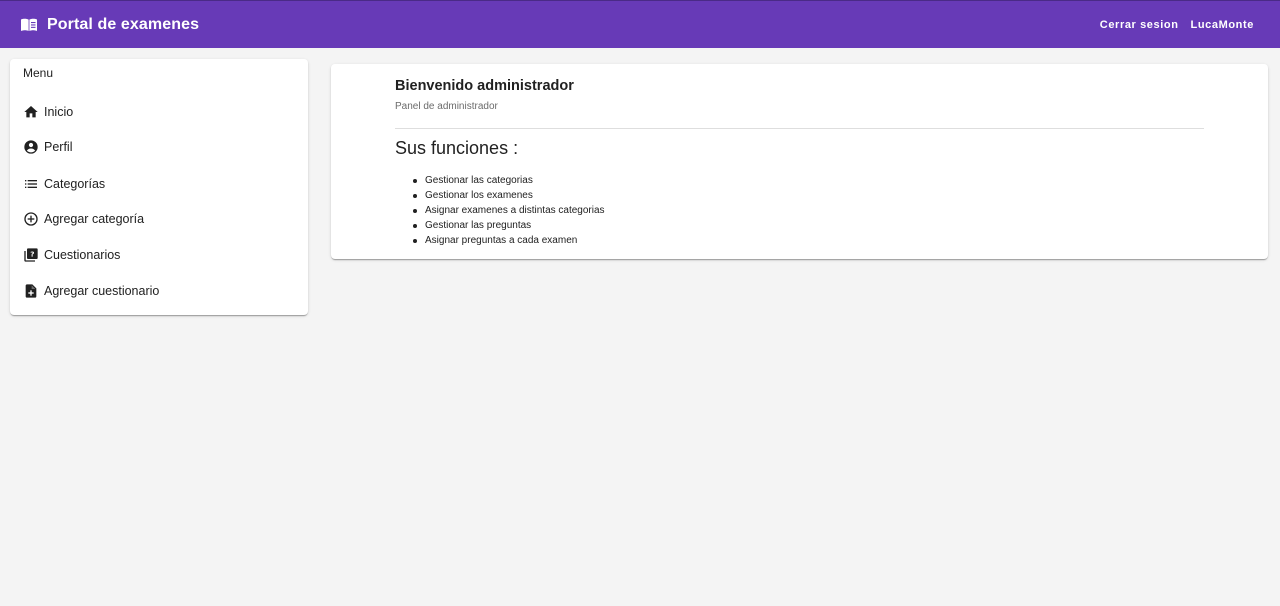  I want to click on sidebar-item-label: Agregar categoría, so click(94, 219).